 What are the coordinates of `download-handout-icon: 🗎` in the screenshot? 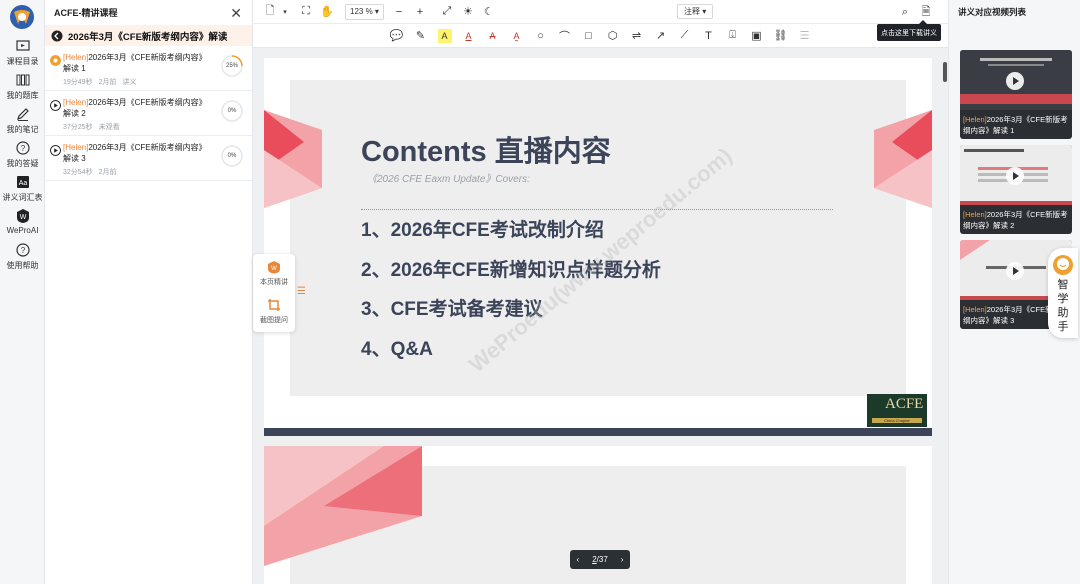 It's located at (926, 12).